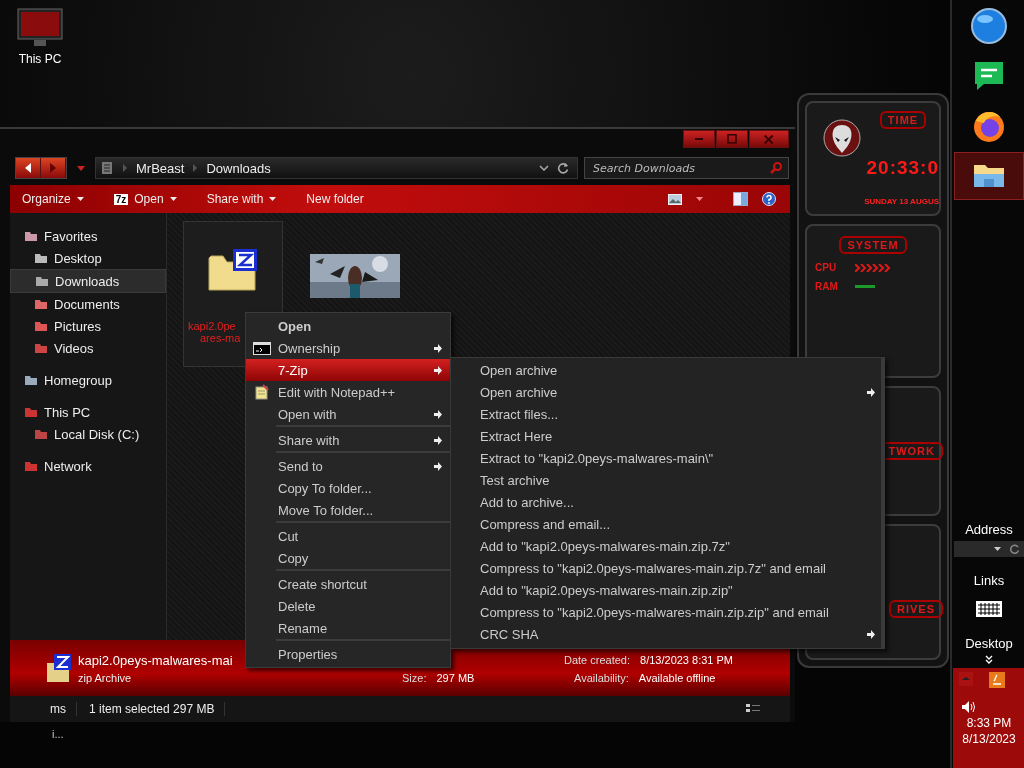 This screenshot has width=1024, height=768. What do you see at coordinates (989, 723) in the screenshot?
I see `clock-time: 8:33 PM` at bounding box center [989, 723].